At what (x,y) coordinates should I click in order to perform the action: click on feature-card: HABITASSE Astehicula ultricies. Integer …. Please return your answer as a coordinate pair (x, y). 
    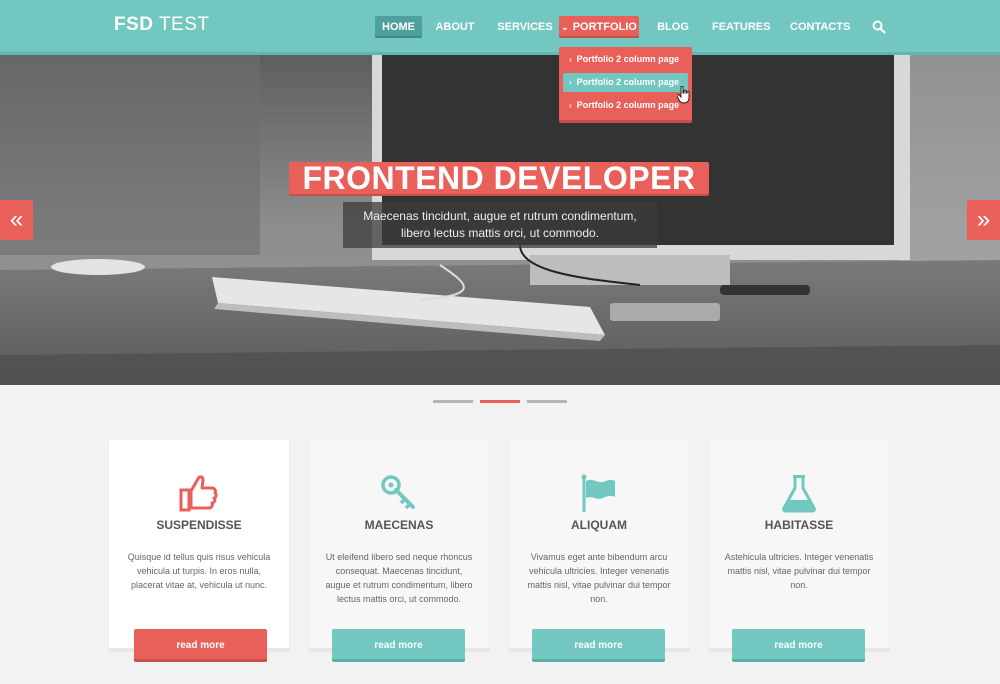
    Looking at the image, I should click on (799, 545).